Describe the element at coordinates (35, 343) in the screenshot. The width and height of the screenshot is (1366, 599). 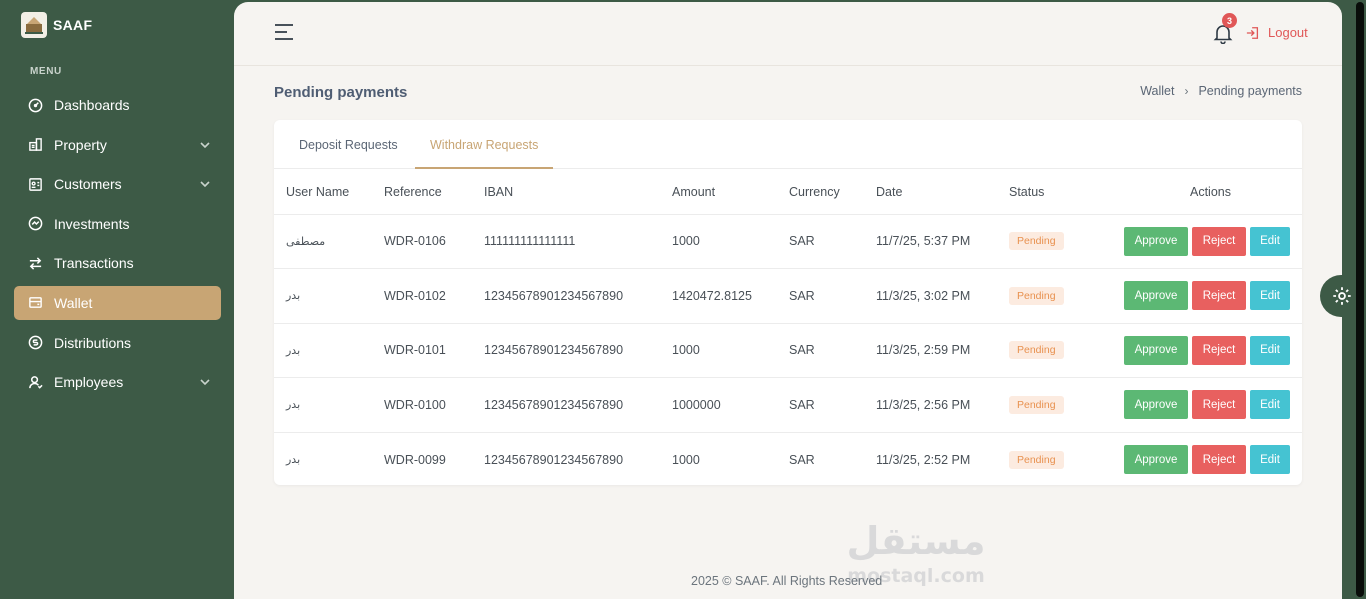
I see `distributions-icon` at that location.